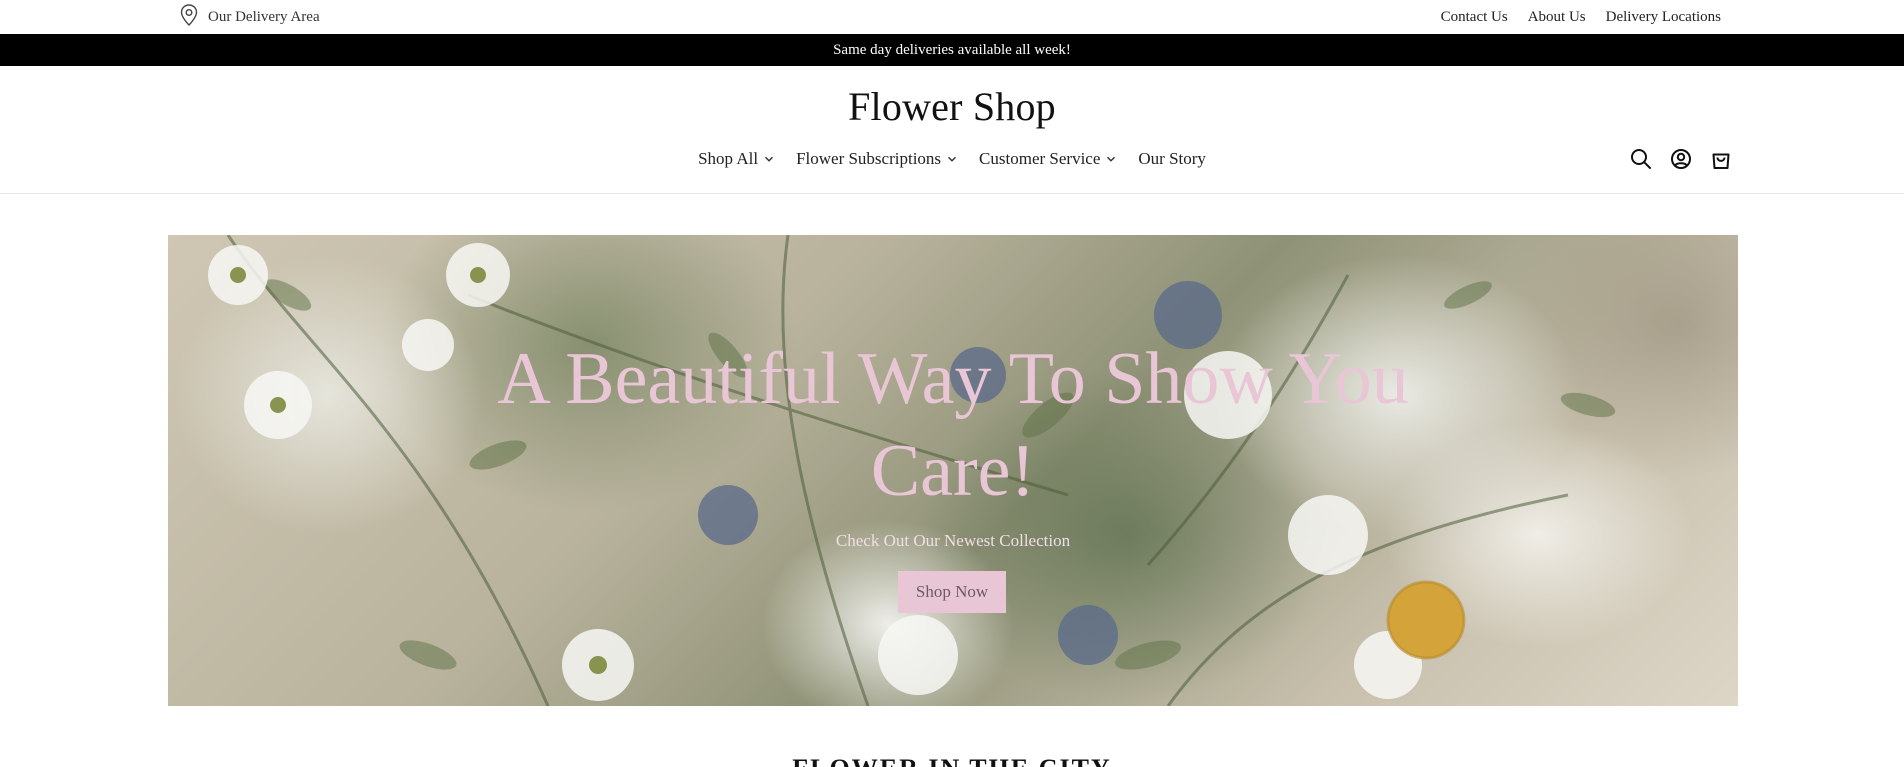 The image size is (1904, 767). I want to click on delivery-area-link: Our Delivery Area, so click(250, 17).